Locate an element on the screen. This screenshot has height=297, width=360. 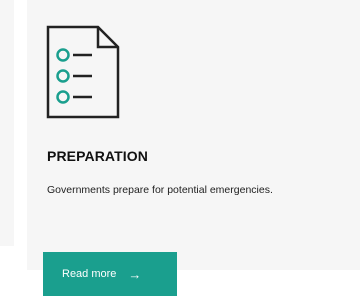
read-more-button: Read more → is located at coordinates (110, 274).